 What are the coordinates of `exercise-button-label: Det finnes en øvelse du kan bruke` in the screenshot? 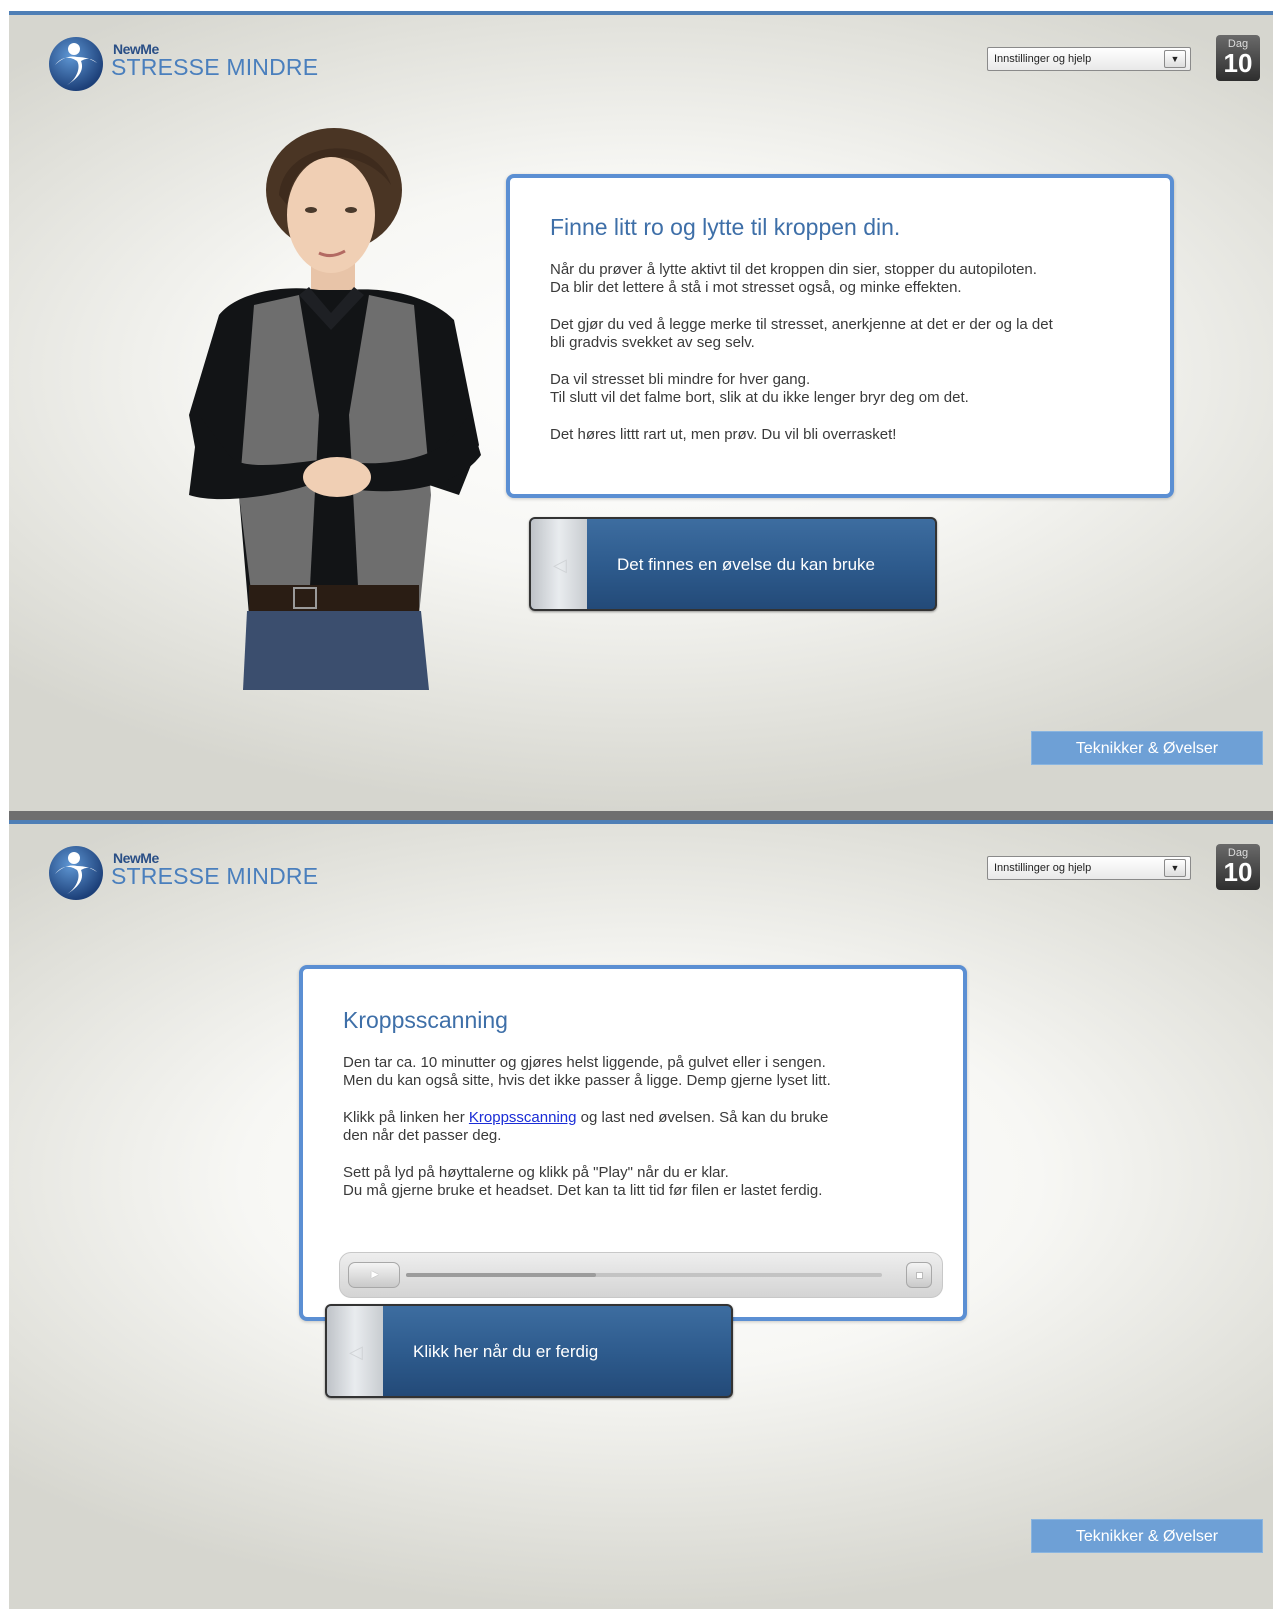 It's located at (746, 564).